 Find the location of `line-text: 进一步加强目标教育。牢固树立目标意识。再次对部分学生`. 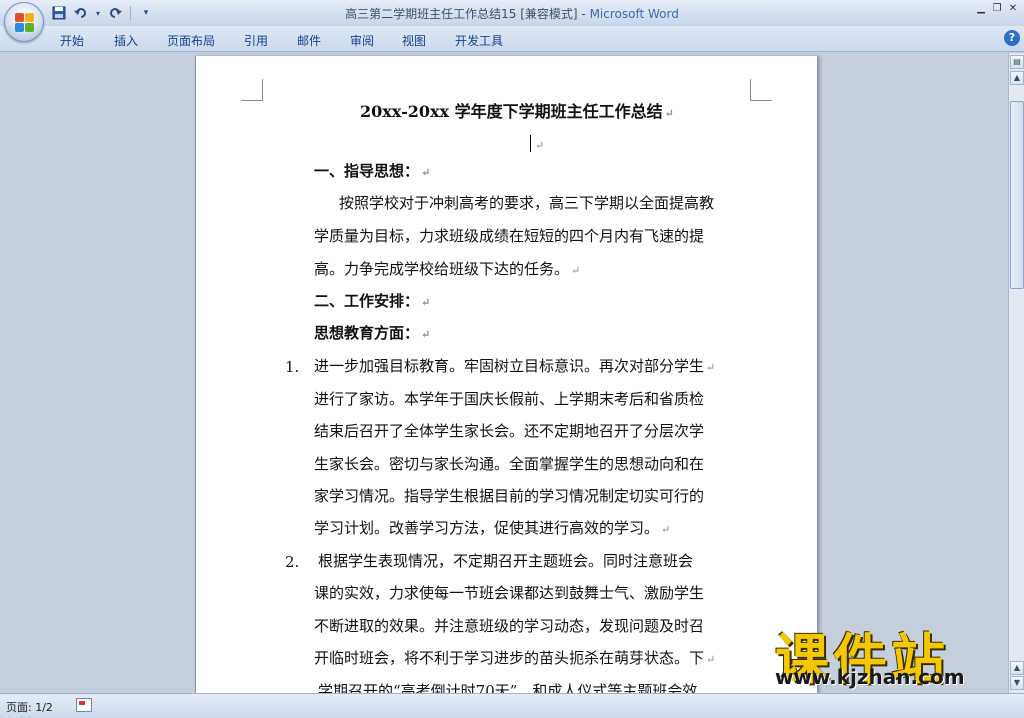

line-text: 进一步加强目标教育。牢固树立目标意识。再次对部分学生 is located at coordinates (509, 366).